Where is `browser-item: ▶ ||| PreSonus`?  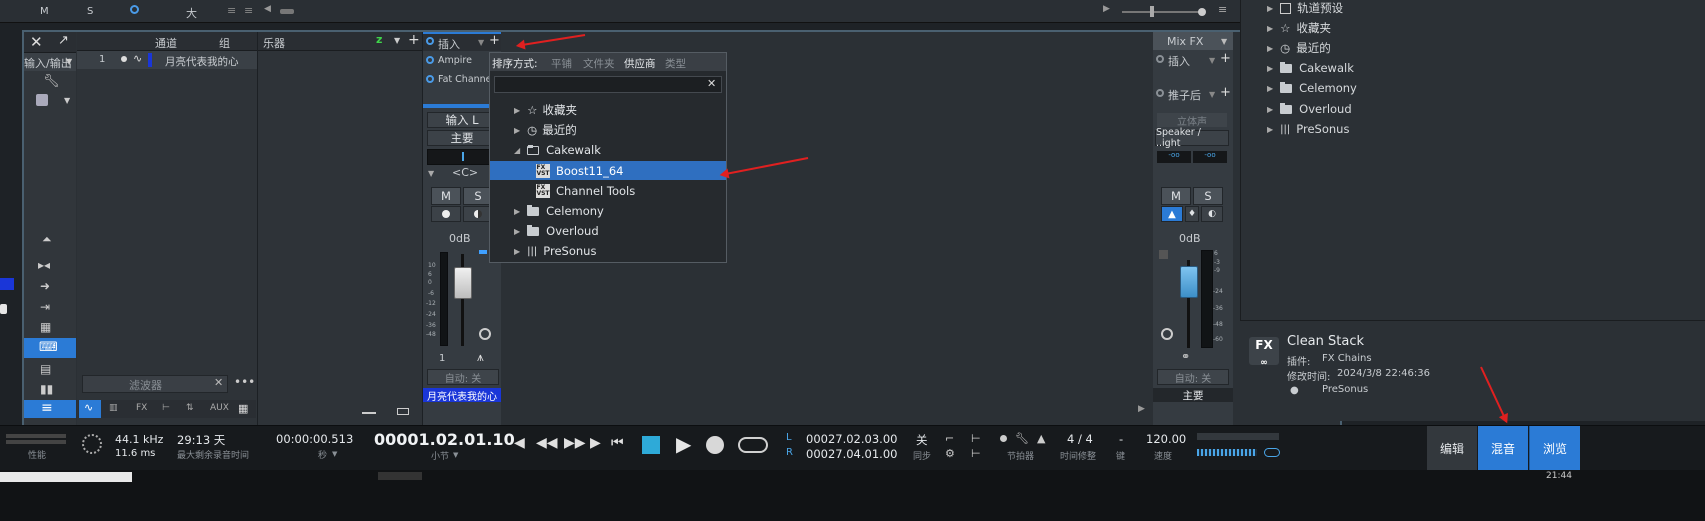
browser-item: ▶ ||| PreSonus is located at coordinates (1308, 129).